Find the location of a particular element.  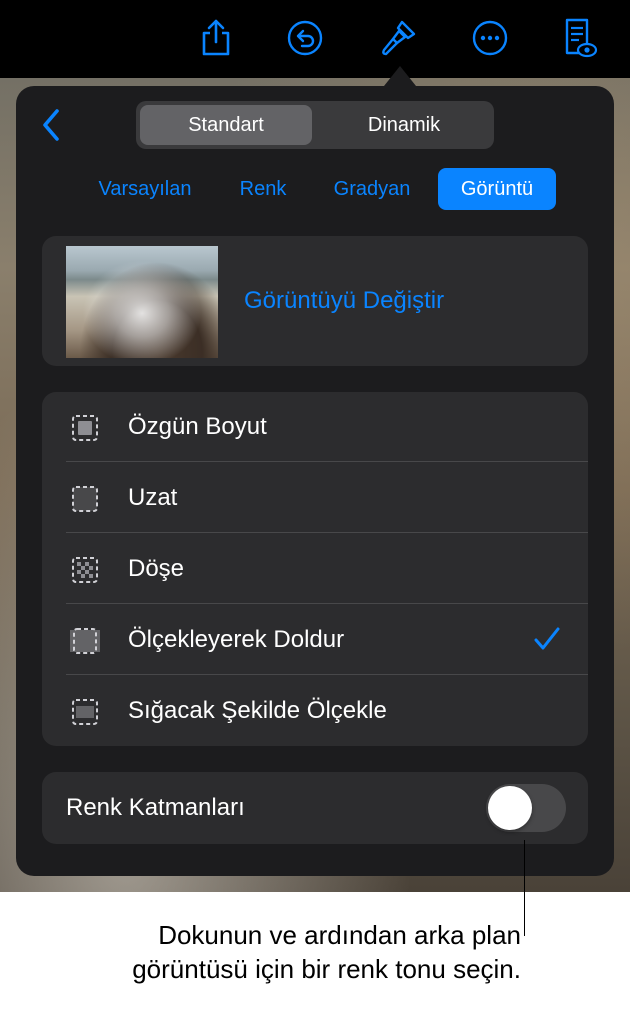

option-scale-to-fill: Ölçekleyerek Doldur is located at coordinates (315, 640).